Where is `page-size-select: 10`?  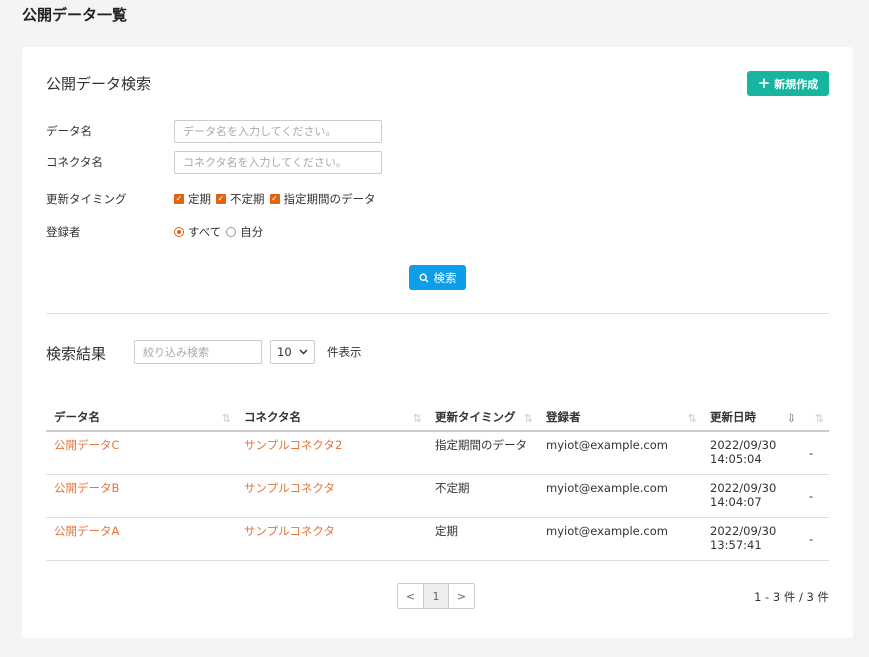 page-size-select: 10 is located at coordinates (292, 352).